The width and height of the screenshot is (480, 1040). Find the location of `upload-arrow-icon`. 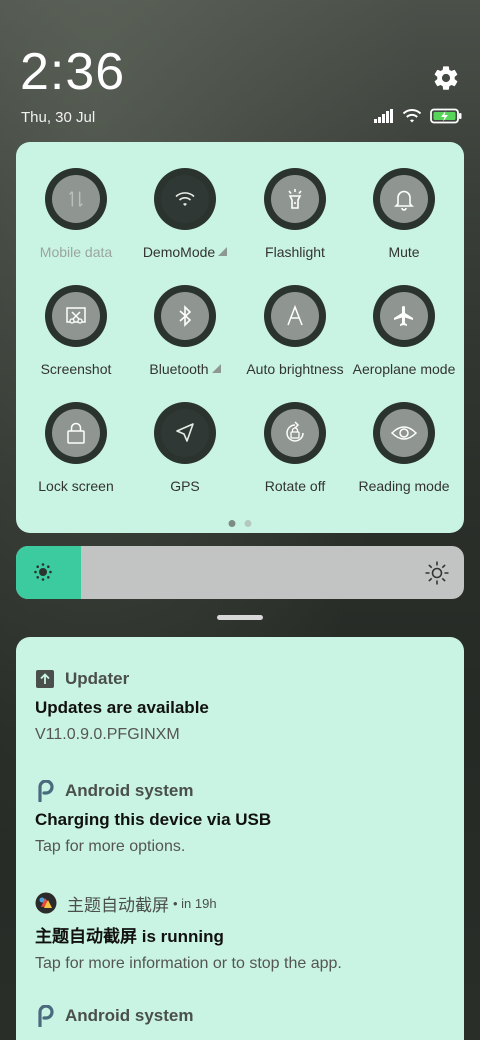

upload-arrow-icon is located at coordinates (45, 679).